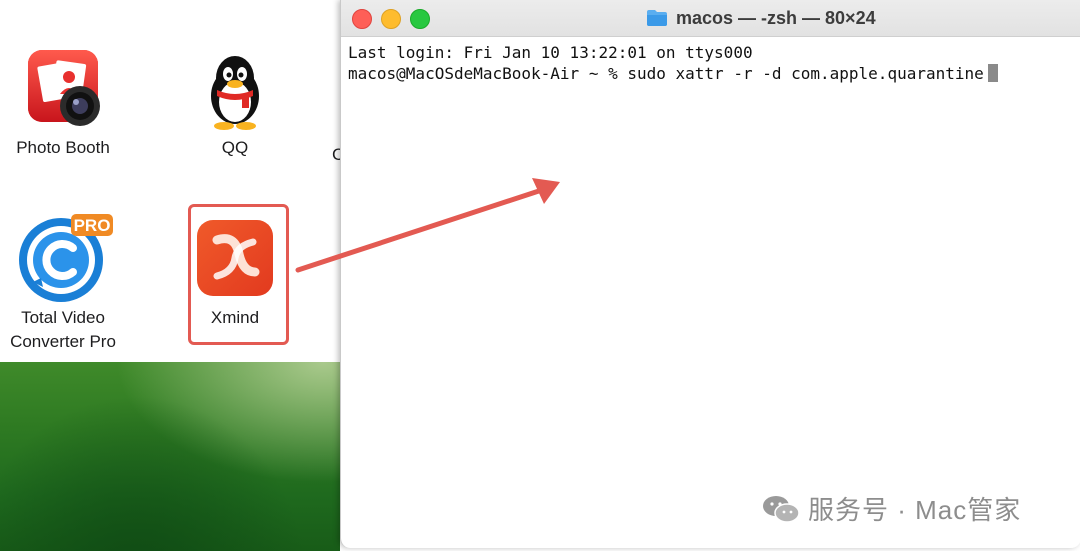 The image size is (1080, 551). Describe the element at coordinates (63, 147) in the screenshot. I see `app-label: Photo Booth` at that location.